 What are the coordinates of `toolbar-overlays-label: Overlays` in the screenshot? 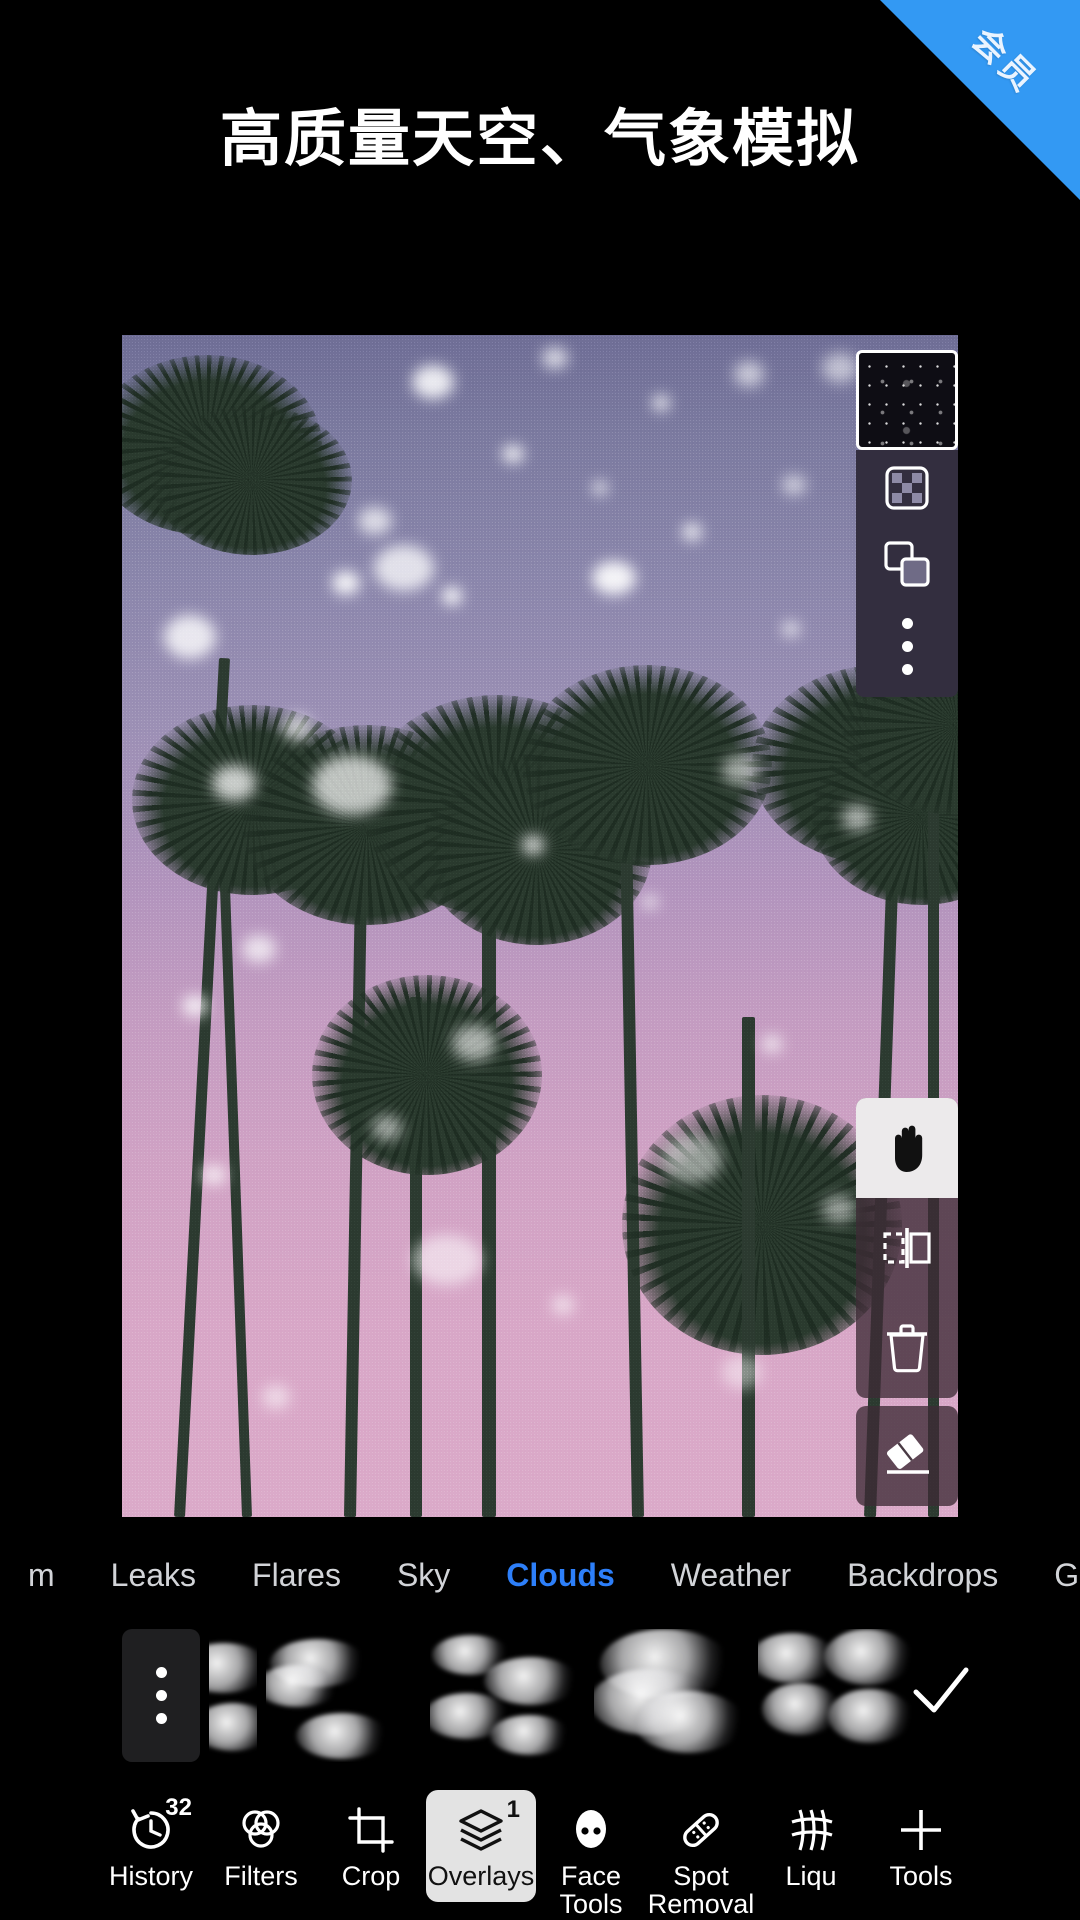 It's located at (481, 1876).